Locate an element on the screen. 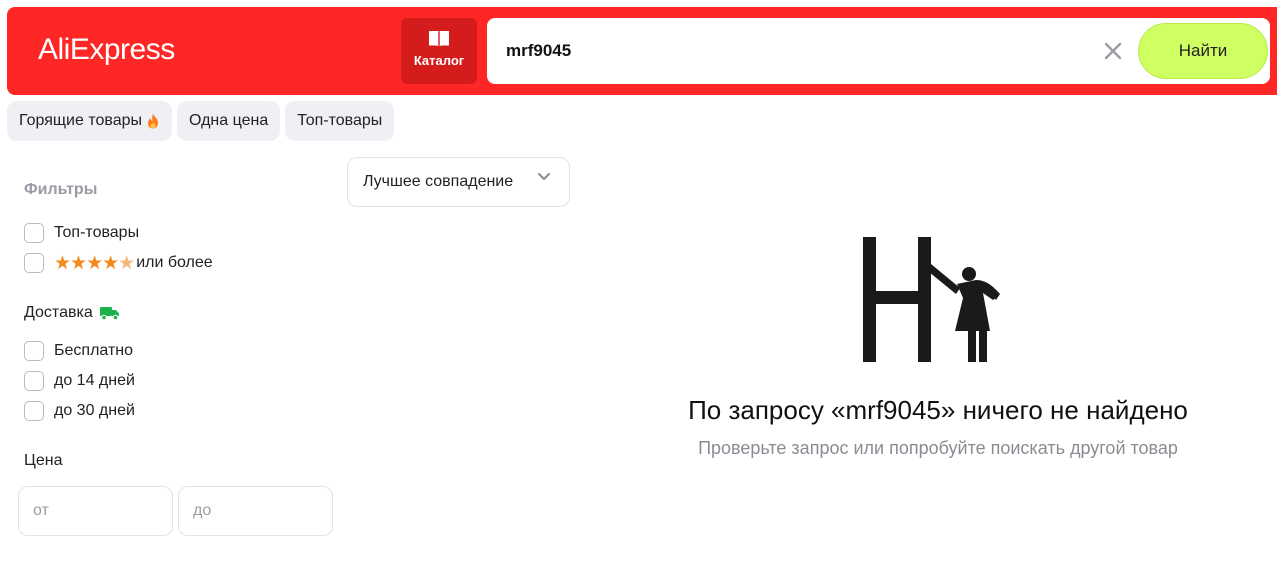 The height and width of the screenshot is (567, 1277). filter-delivery-free: Бесплатно is located at coordinates (78, 351).